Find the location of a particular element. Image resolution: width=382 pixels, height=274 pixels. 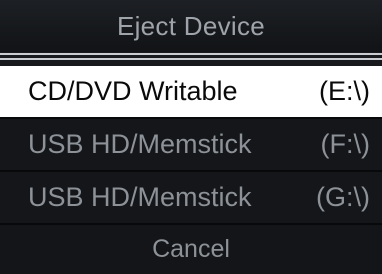

cancel-label: Cancel is located at coordinates (191, 249).